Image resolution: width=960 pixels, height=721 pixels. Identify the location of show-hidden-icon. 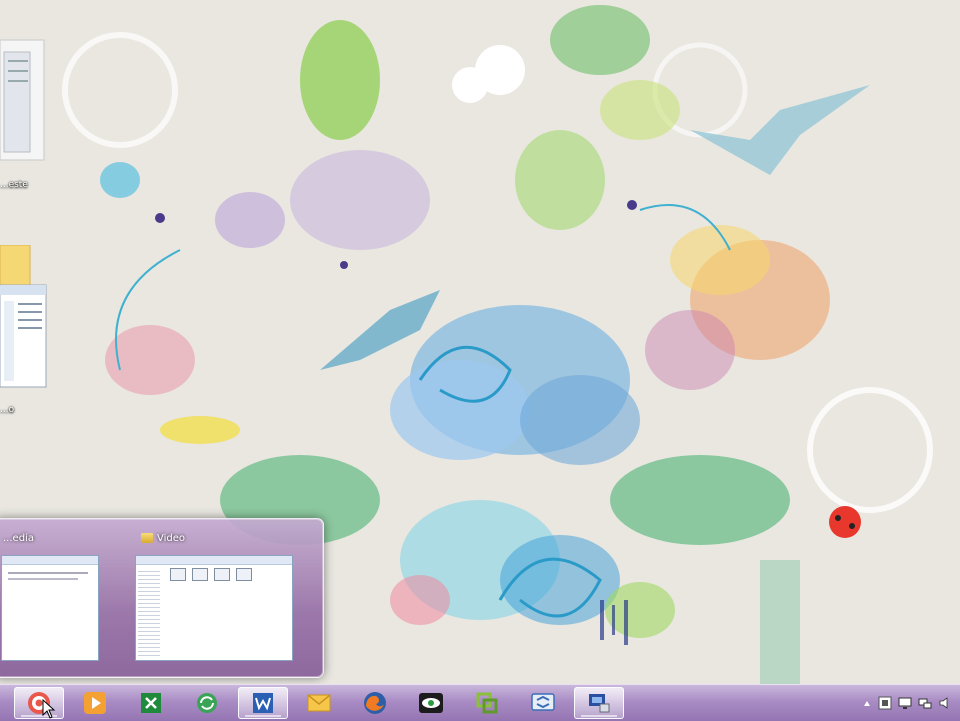
(867, 703).